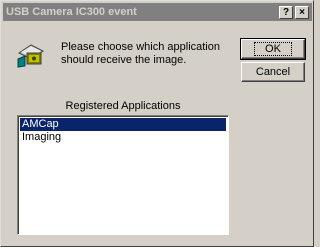 The image size is (320, 247). I want to click on help-button: ?, so click(286, 12).